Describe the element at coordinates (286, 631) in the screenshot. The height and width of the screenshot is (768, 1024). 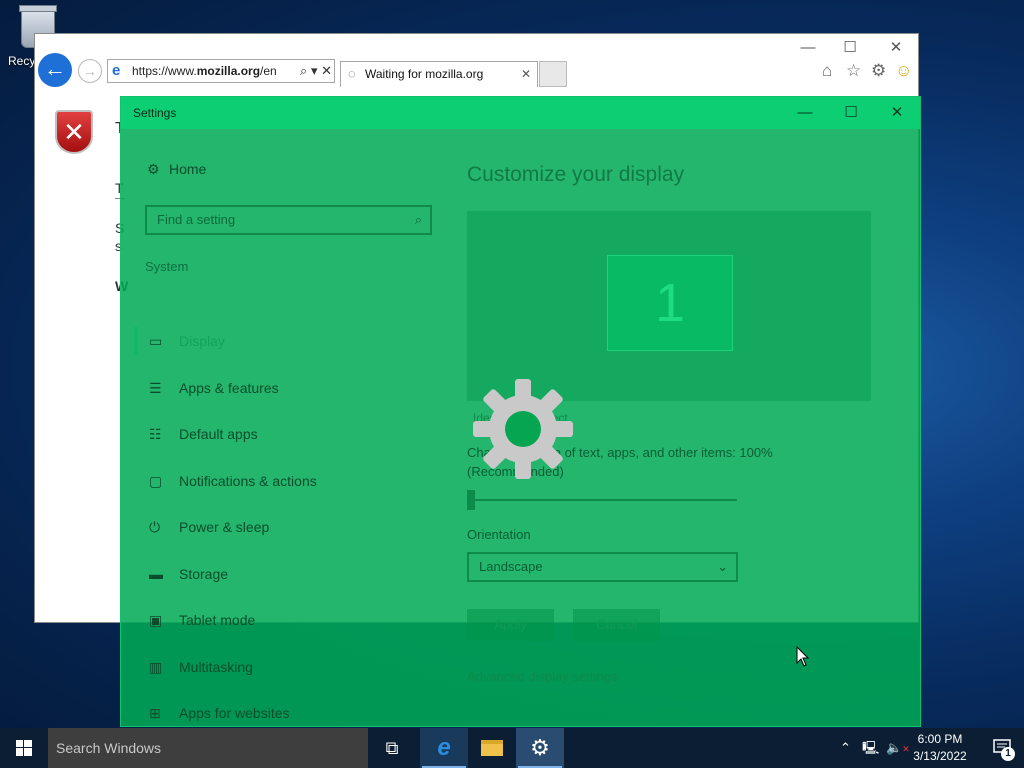
I see `nav-item-tablet-mode: ▣ Tablet mode` at that location.